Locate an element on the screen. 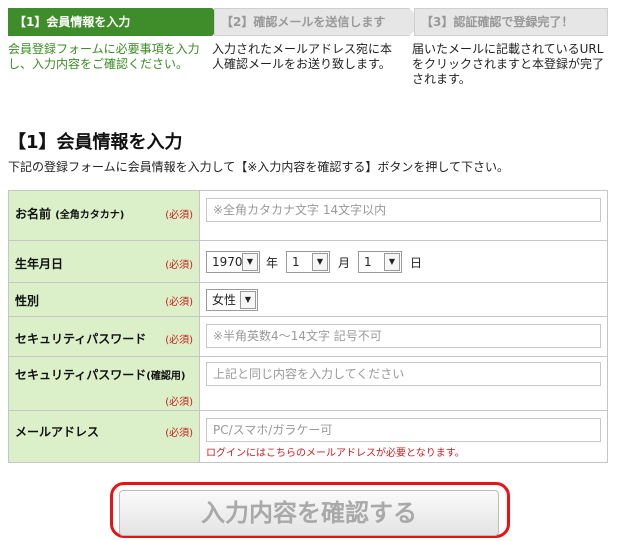  birth-day-select: 1 ▼ is located at coordinates (380, 262).